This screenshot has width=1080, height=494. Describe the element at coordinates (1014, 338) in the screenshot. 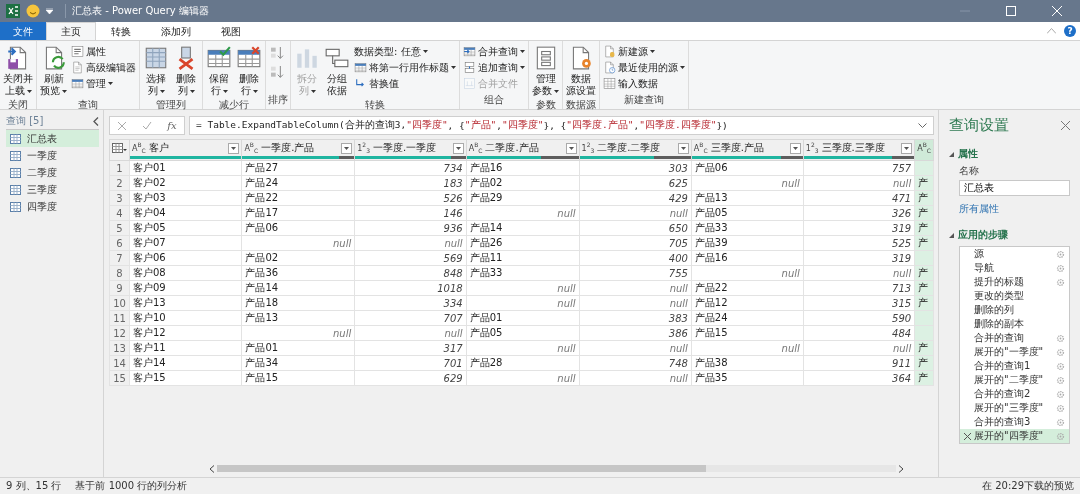

I see `applied-step: 合并的查询` at that location.